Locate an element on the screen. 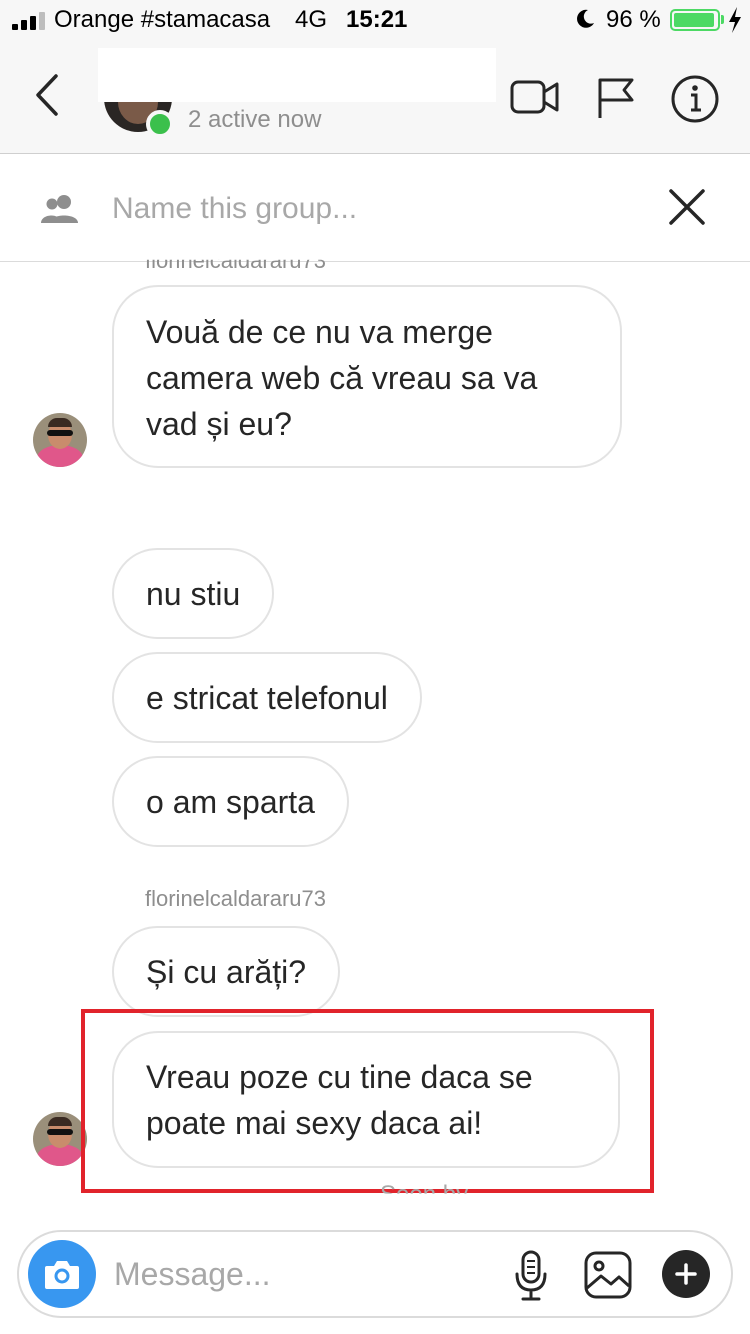 The height and width of the screenshot is (1334, 750). message-bubble: e stricat telefonul is located at coordinates (267, 697).